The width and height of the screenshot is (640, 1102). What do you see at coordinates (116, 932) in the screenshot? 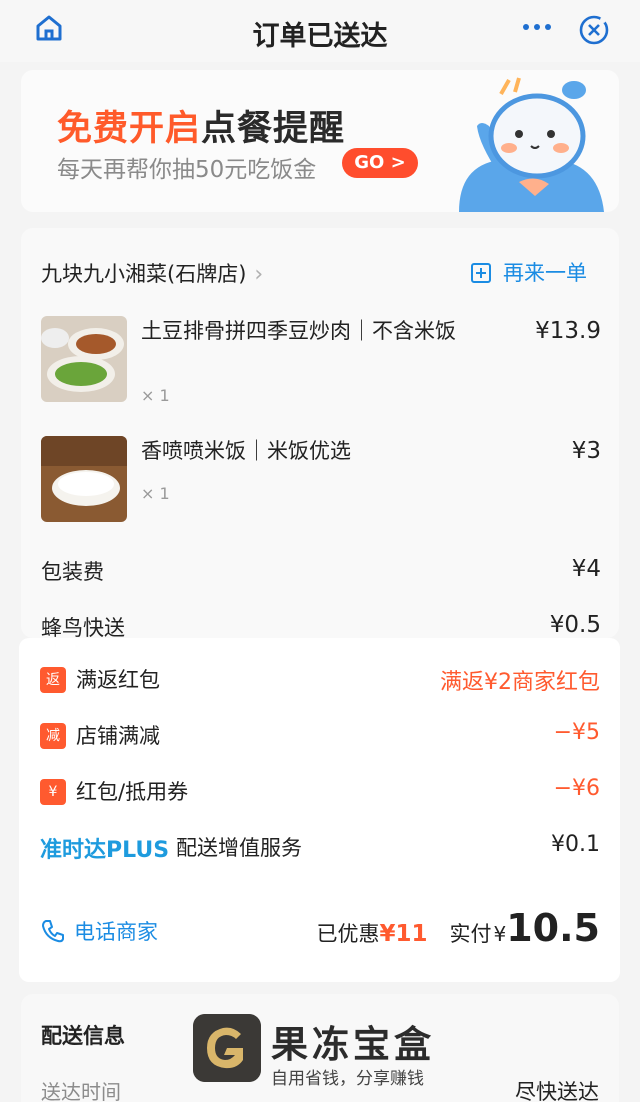
I see `call-merchant-label: 电话商家` at bounding box center [116, 932].